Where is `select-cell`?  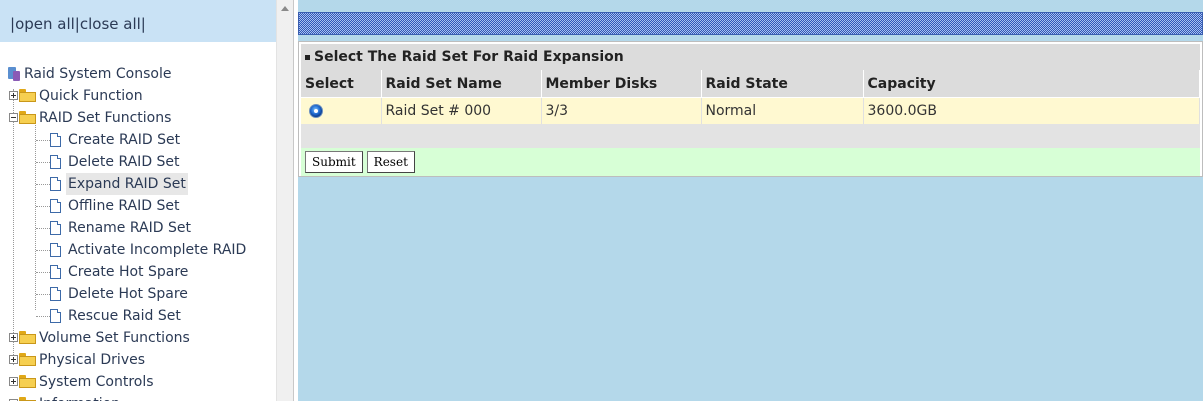
select-cell is located at coordinates (341, 110).